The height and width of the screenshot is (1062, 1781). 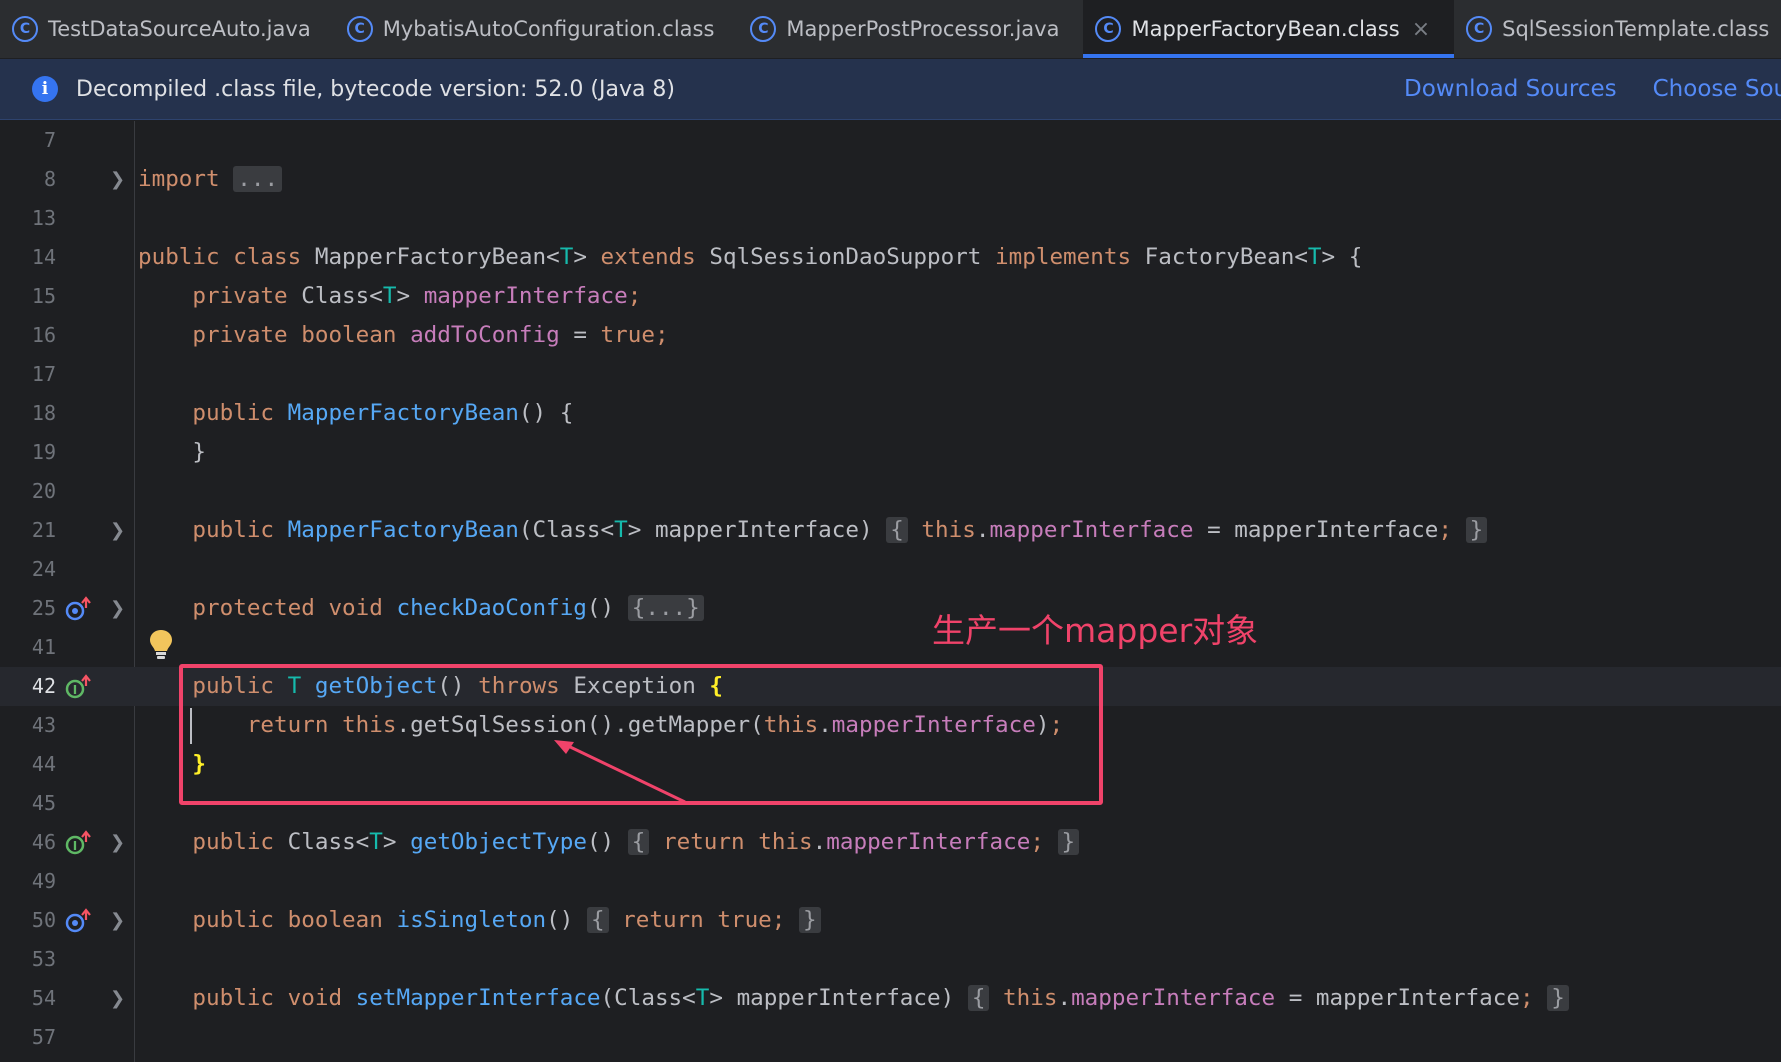 I want to click on method-name: MapperFactoryBean, so click(x=403, y=530).